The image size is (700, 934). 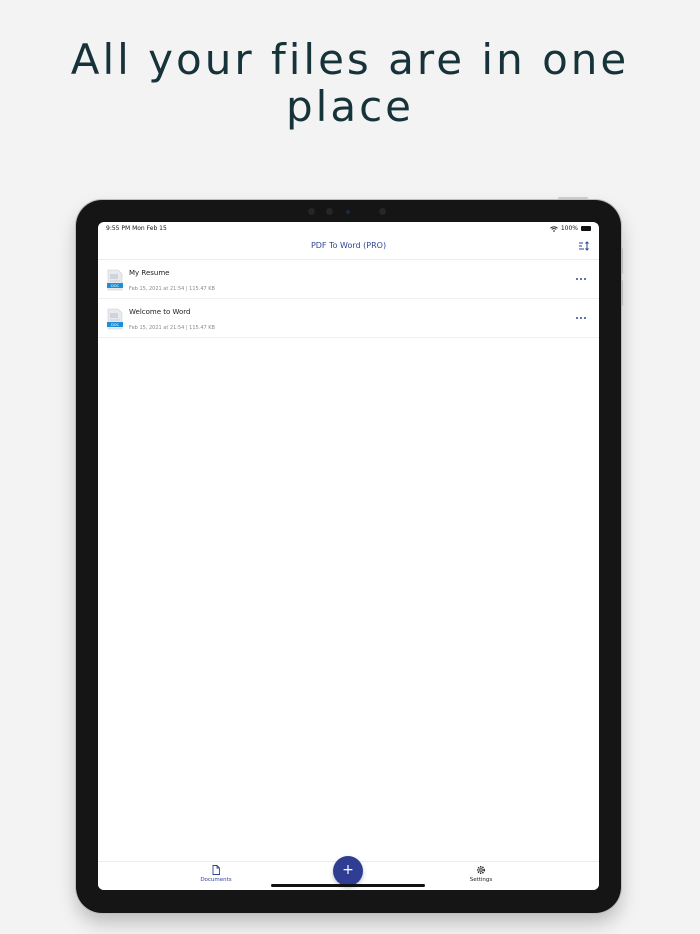 I want to click on tab-documents: Documents, so click(x=216, y=874).